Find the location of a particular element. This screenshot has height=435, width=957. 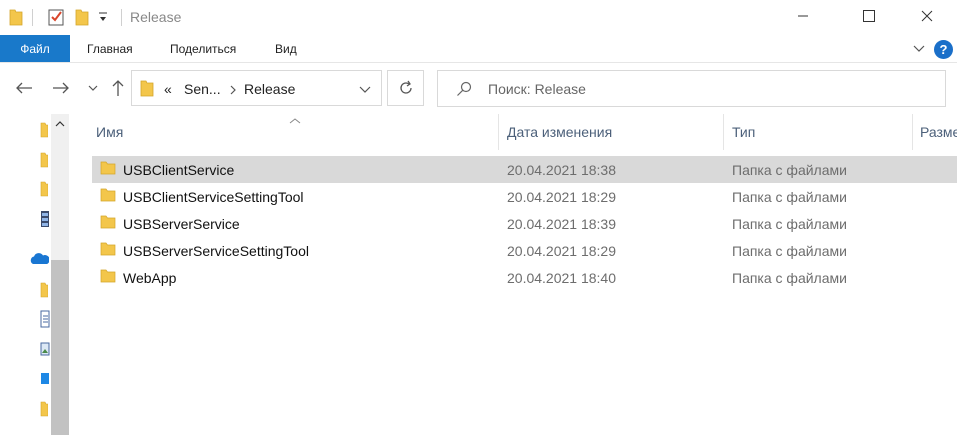

scroll-up-button is located at coordinates (60, 124).